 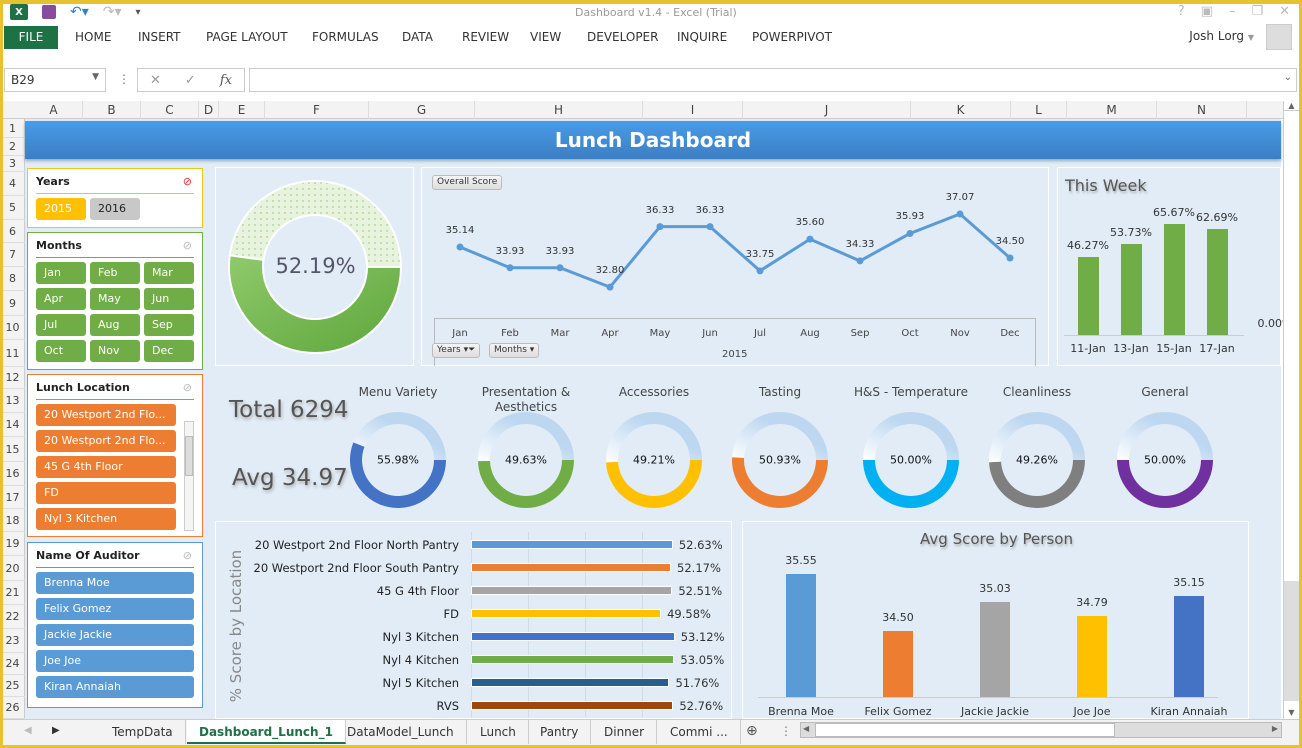 I want to click on avatar, so click(x=1279, y=37).